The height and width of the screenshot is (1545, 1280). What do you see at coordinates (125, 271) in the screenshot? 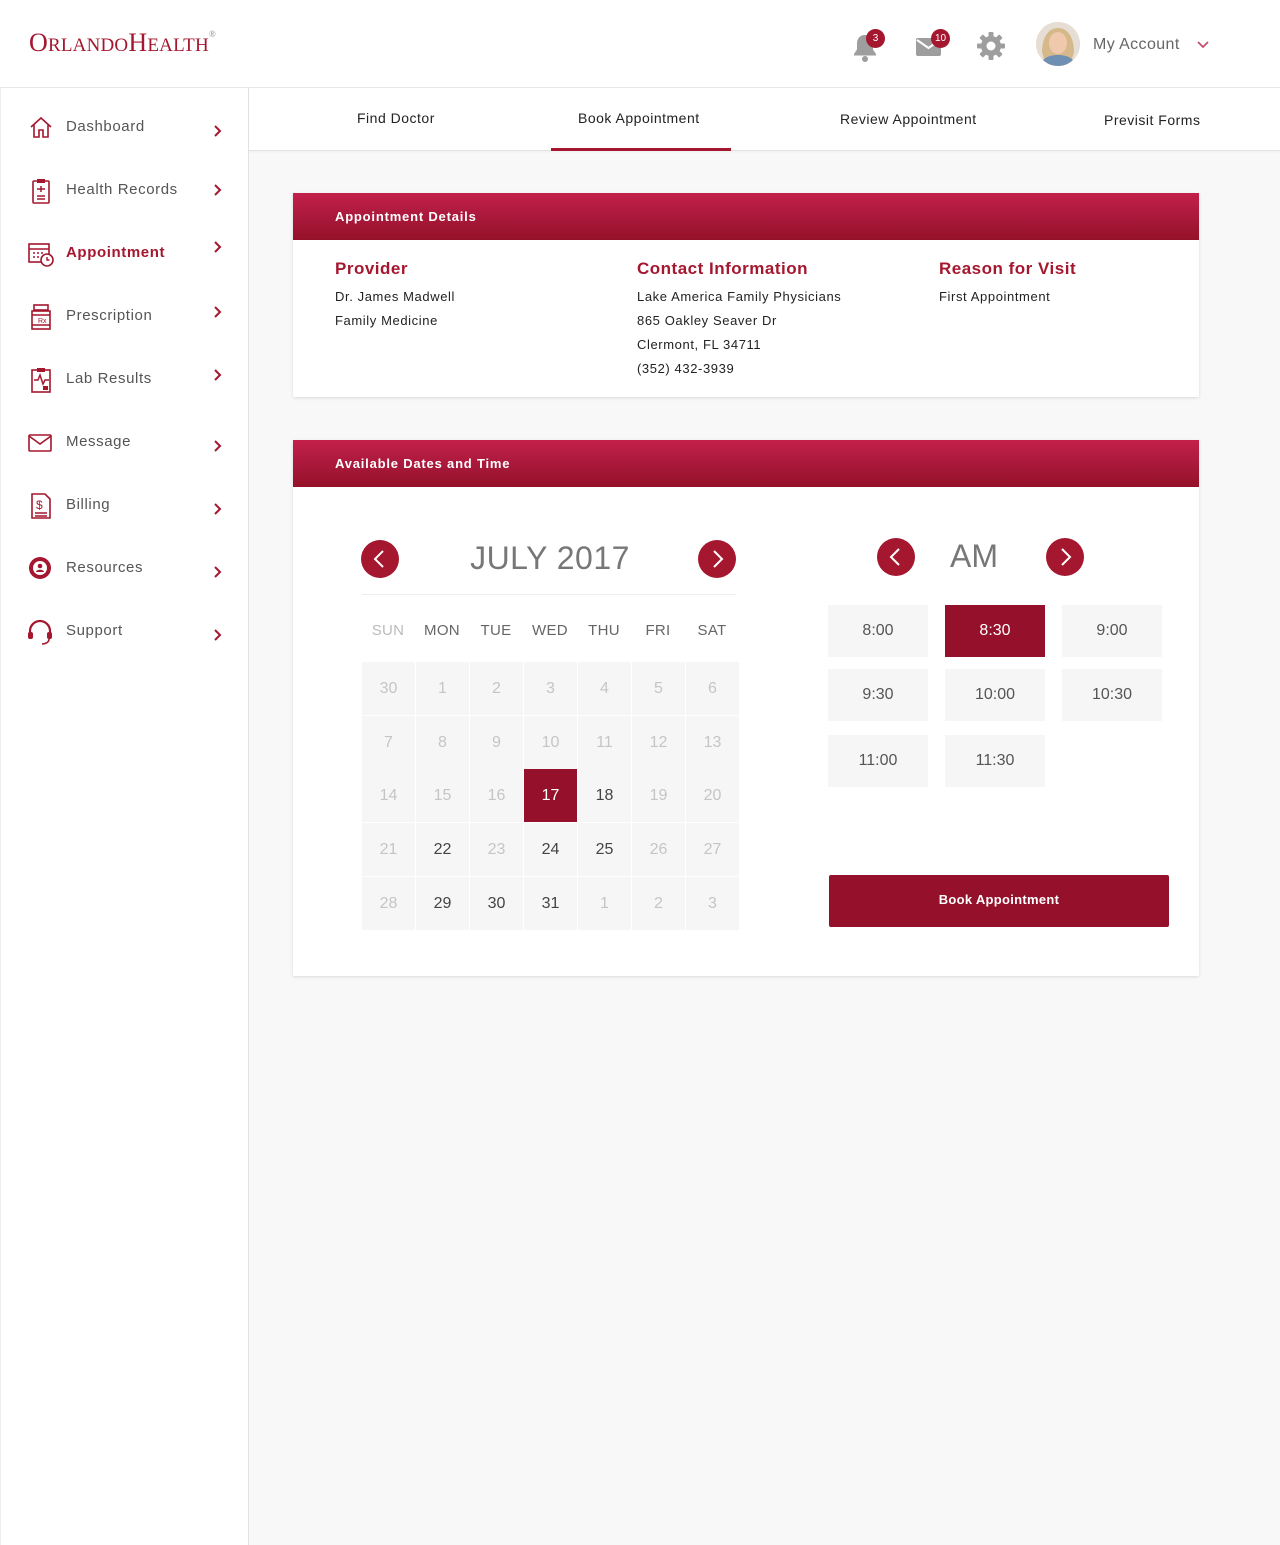
I see `sidebar-item-appointment: Appointment` at bounding box center [125, 271].